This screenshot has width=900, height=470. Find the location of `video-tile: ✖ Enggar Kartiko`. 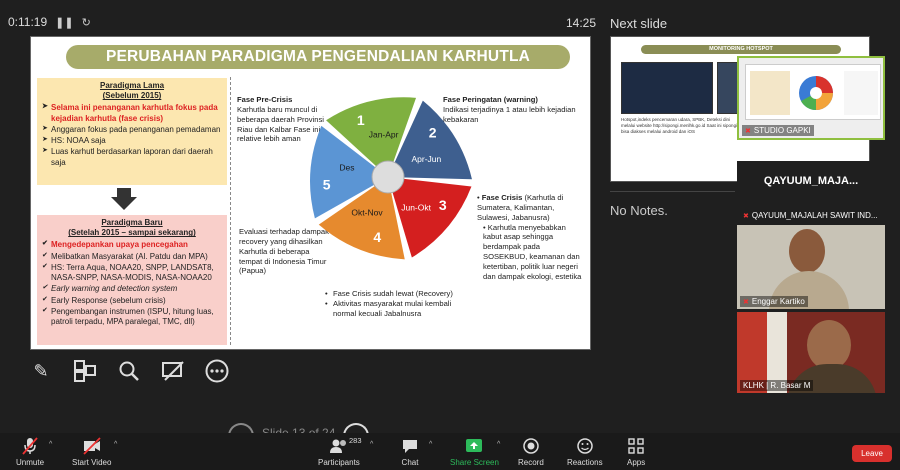

video-tile: ✖ Enggar Kartiko is located at coordinates (811, 267).